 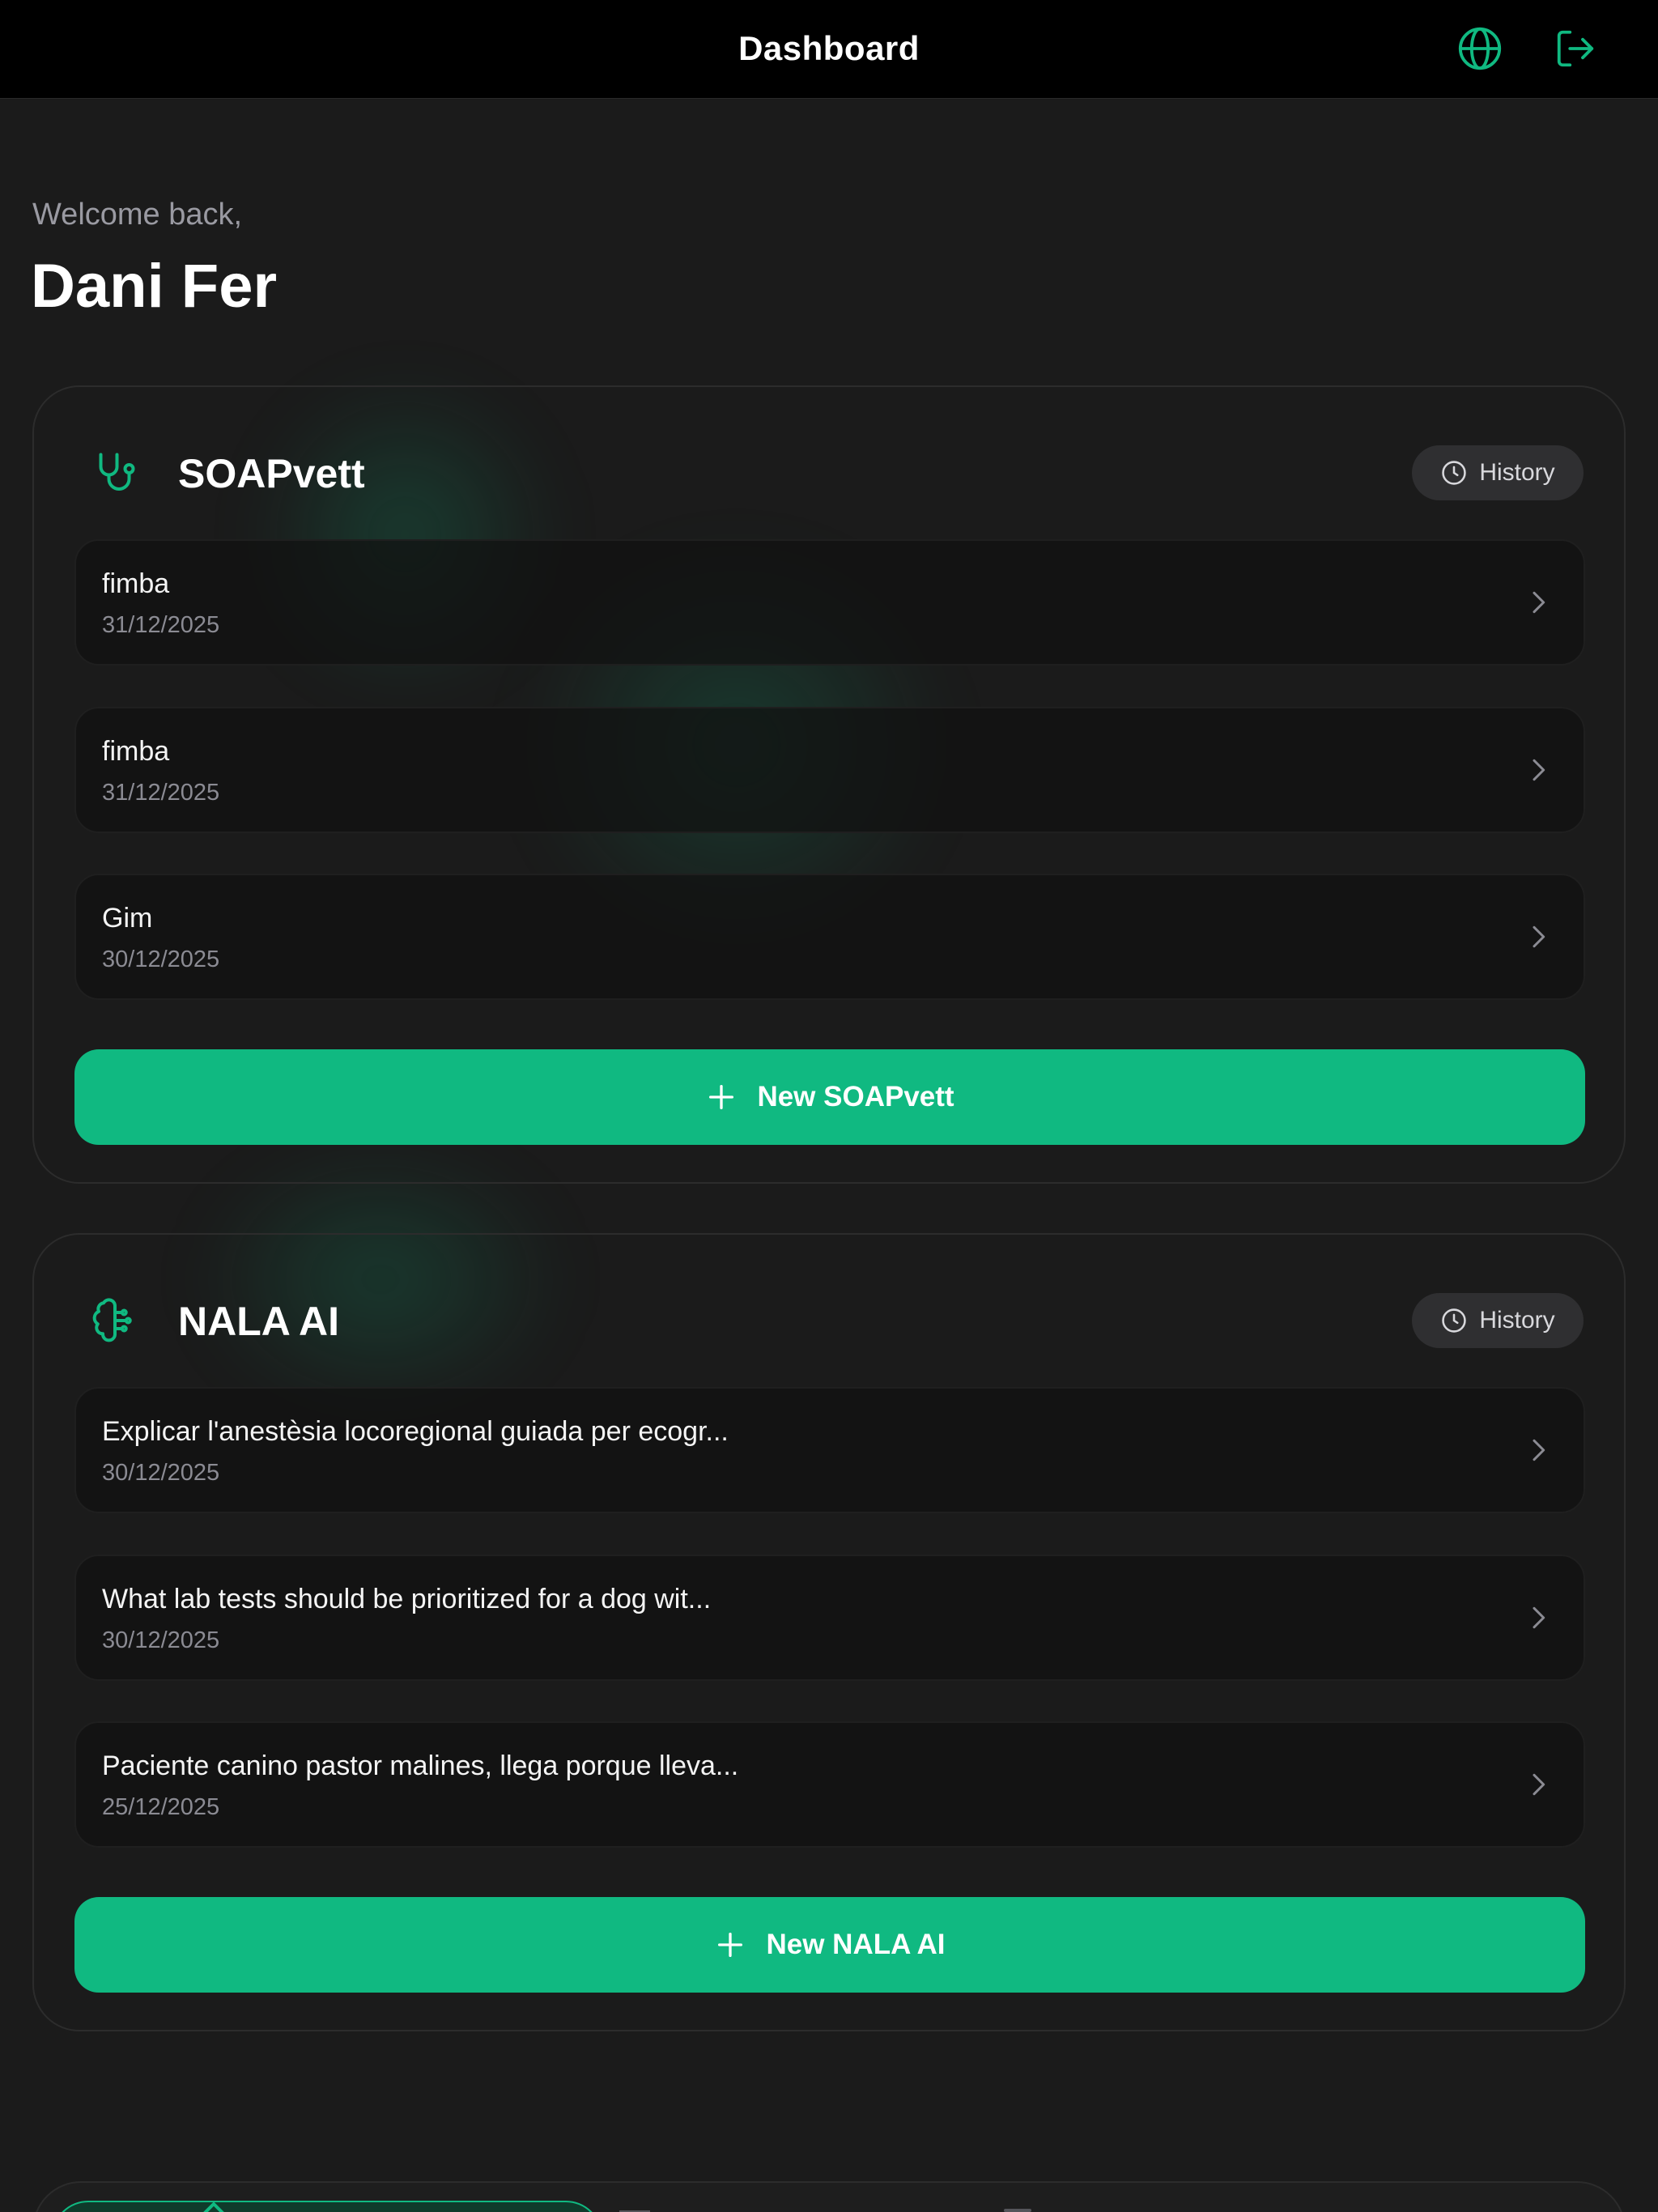 I want to click on stethoscope-icon, so click(x=117, y=472).